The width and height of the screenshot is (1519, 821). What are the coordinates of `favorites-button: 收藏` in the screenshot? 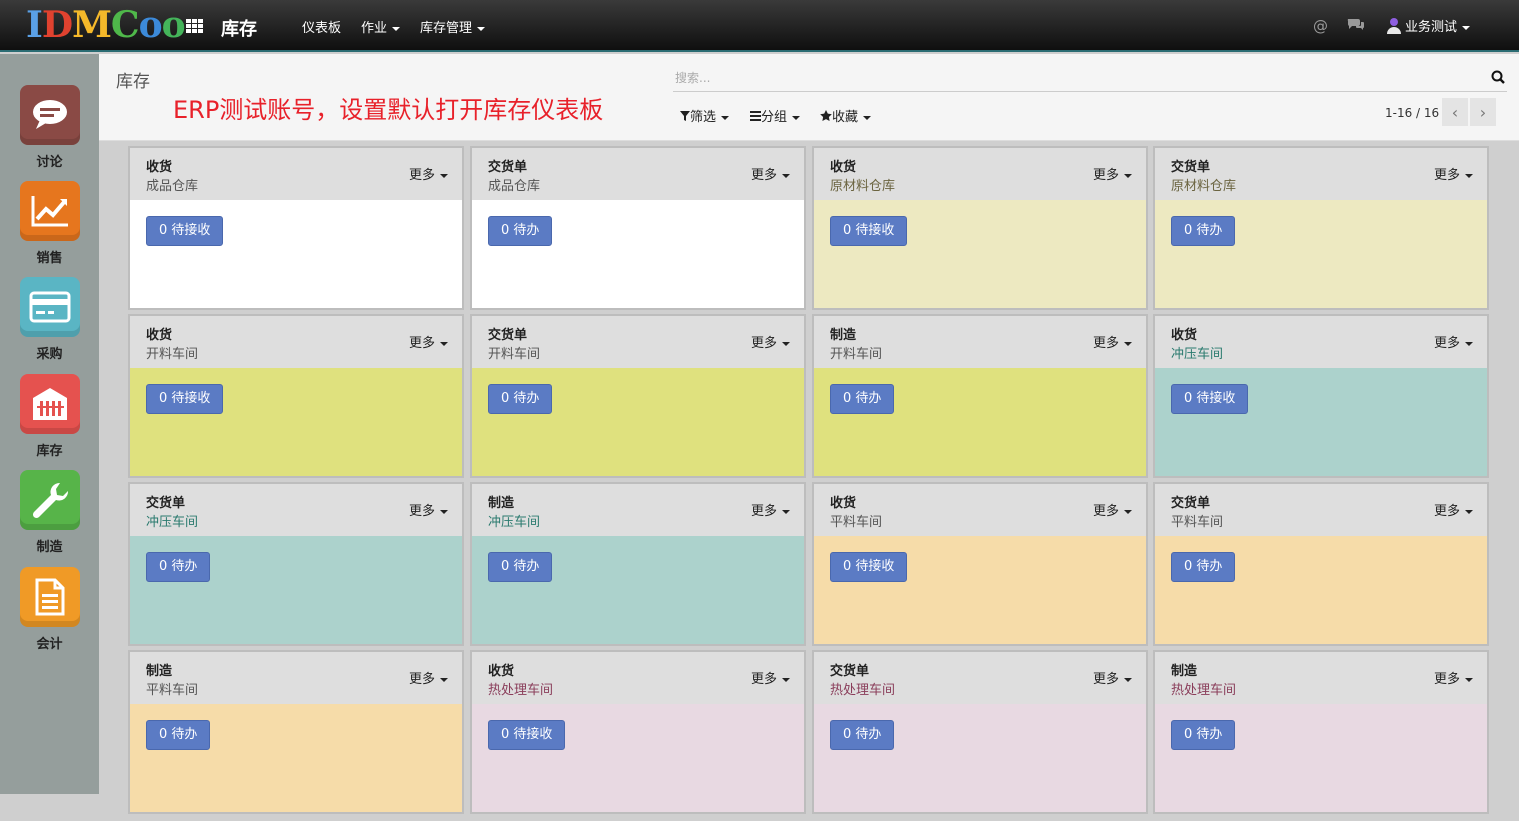 It's located at (846, 115).